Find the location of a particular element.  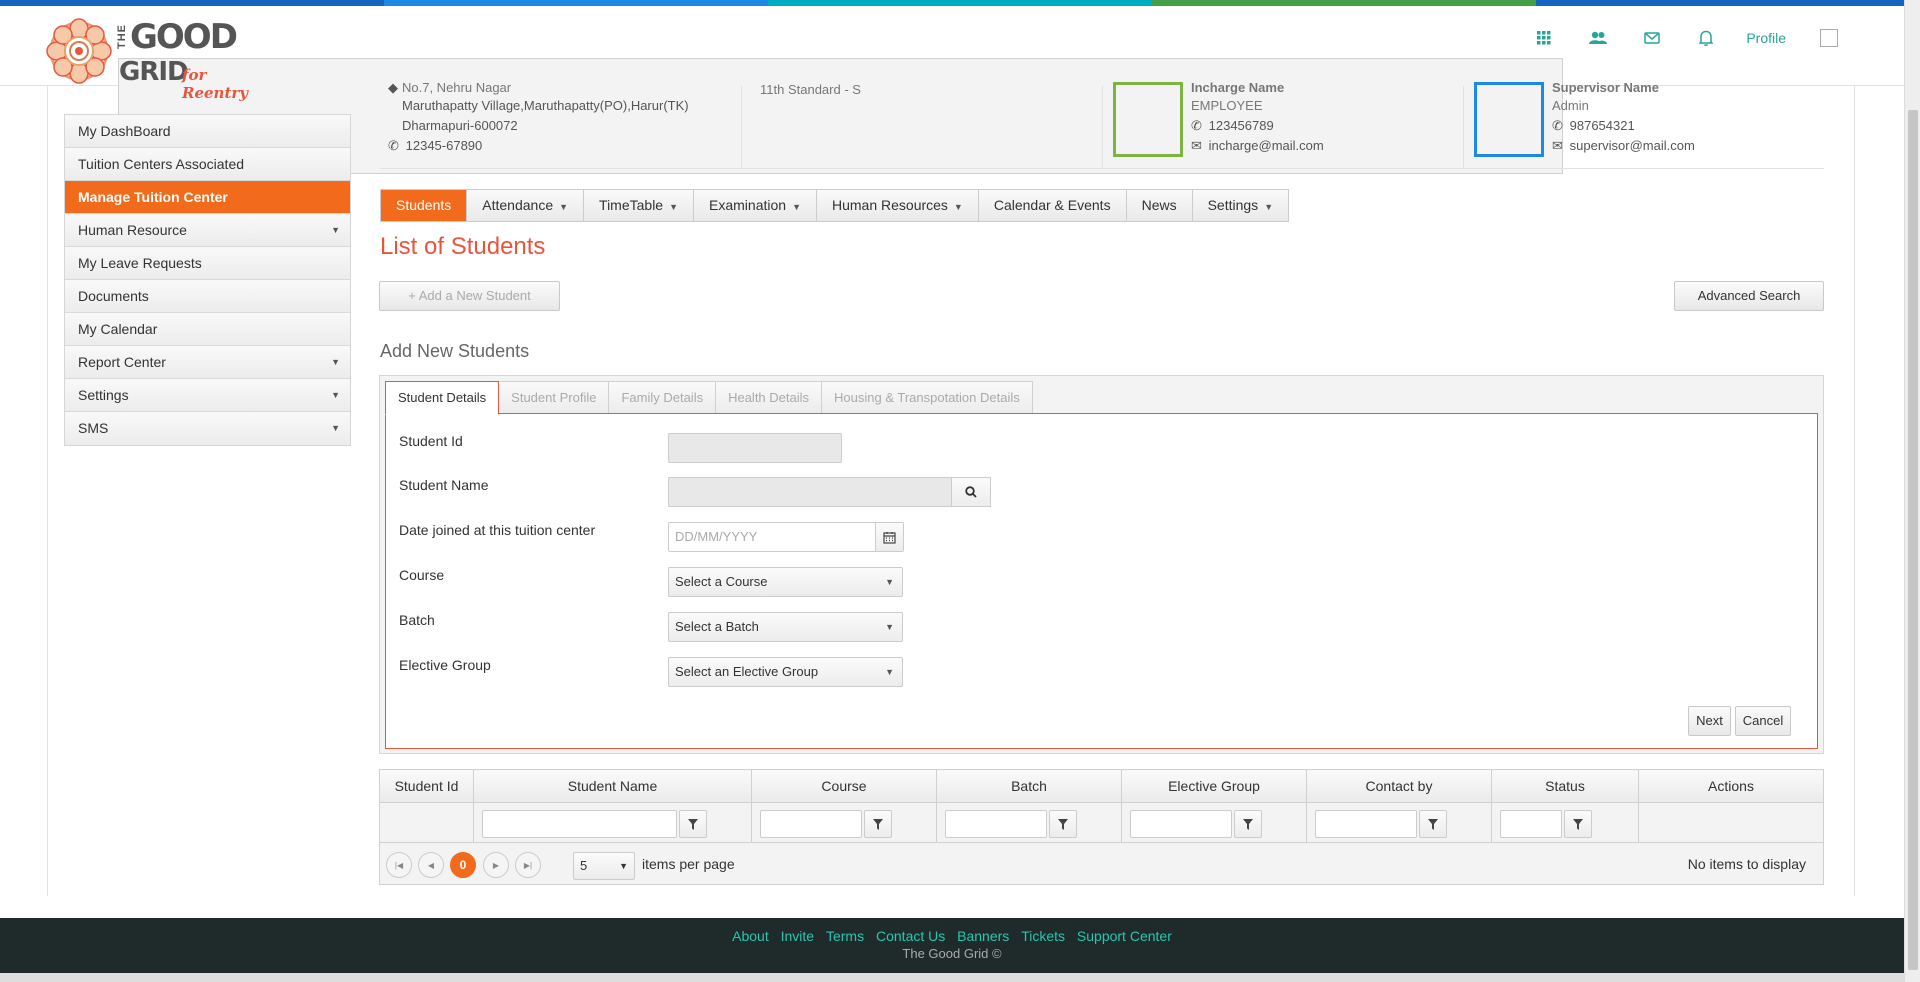

profile-link: Profile is located at coordinates (1766, 38).